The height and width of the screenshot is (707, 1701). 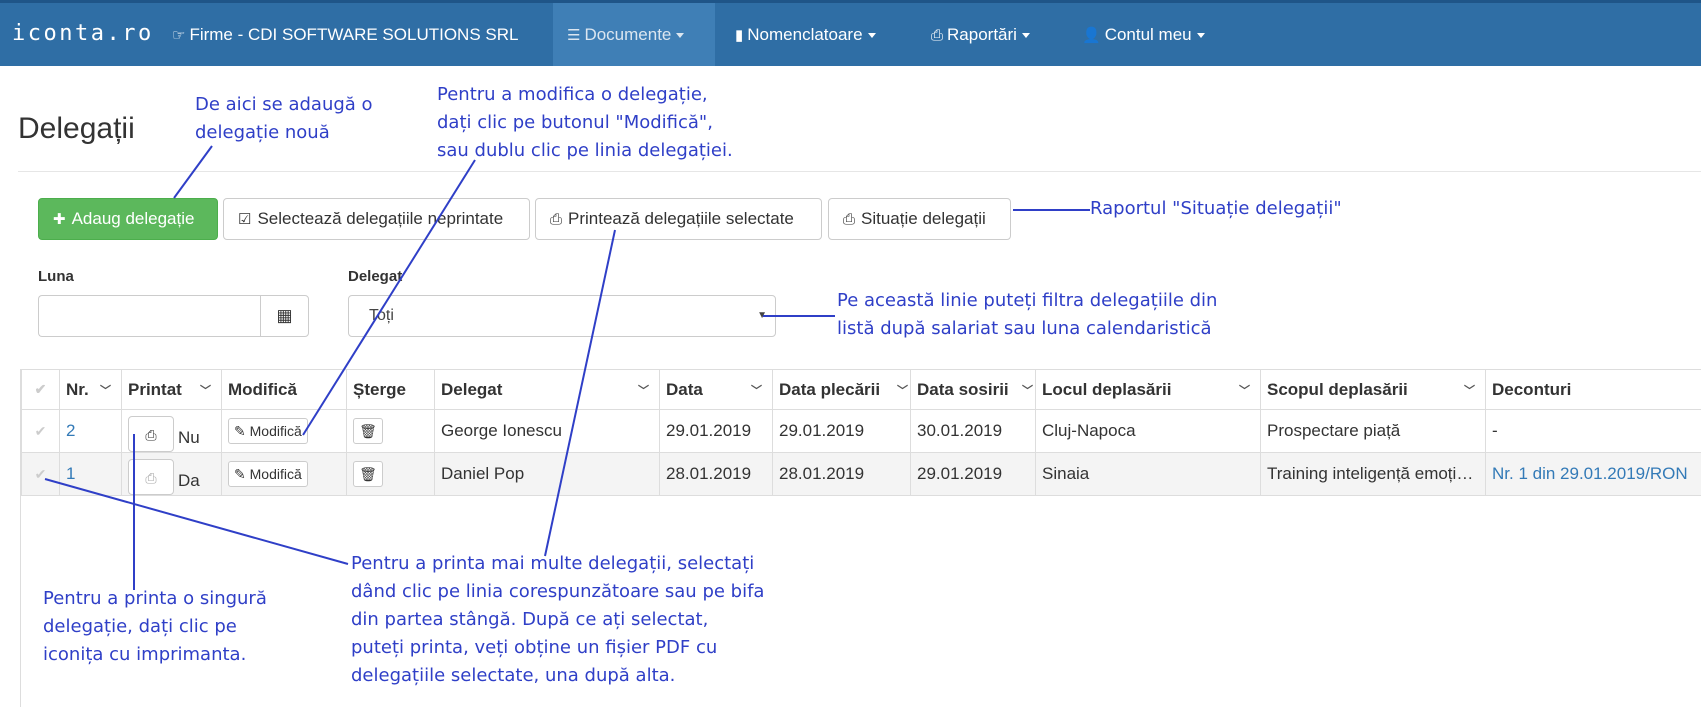 What do you see at coordinates (547, 431) in the screenshot?
I see `row-delegate: George Ionescu` at bounding box center [547, 431].